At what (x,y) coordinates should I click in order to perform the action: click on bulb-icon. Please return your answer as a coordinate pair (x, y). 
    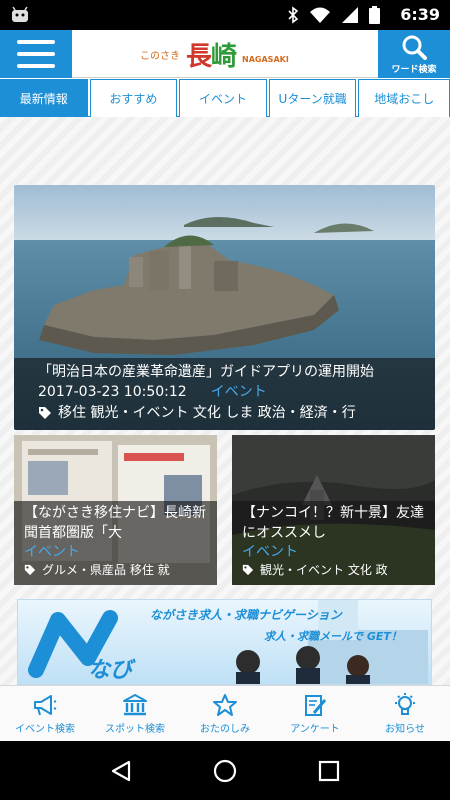
    Looking at the image, I should click on (405, 703).